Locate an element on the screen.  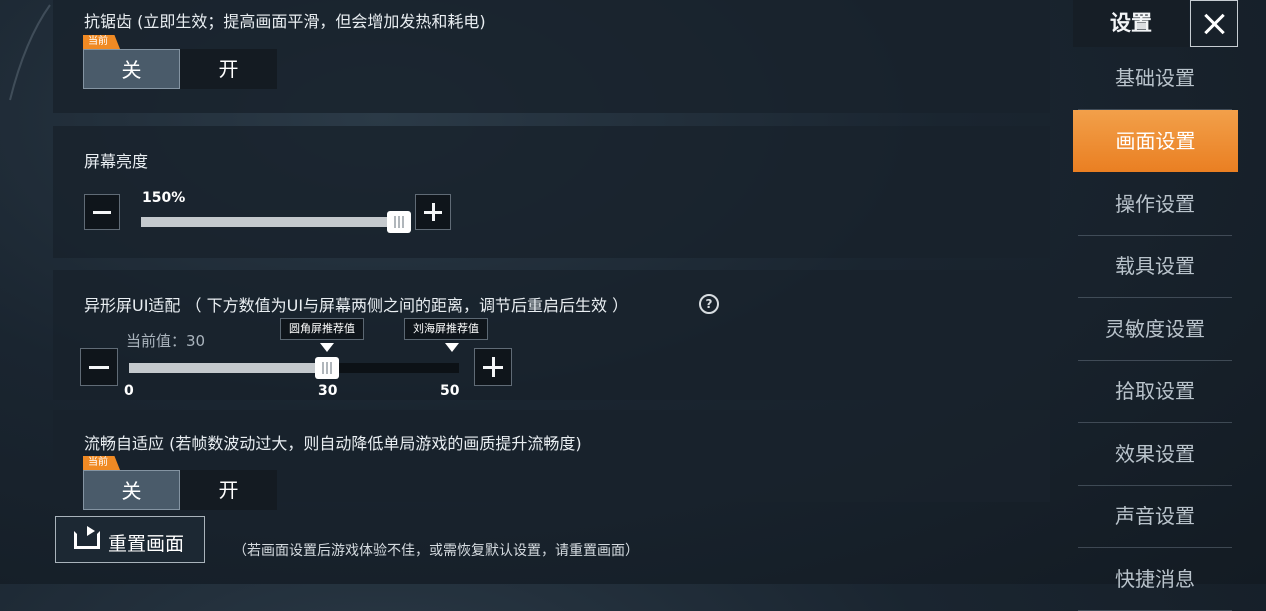
brightness-title: 屏幕亮度 is located at coordinates (116, 161).